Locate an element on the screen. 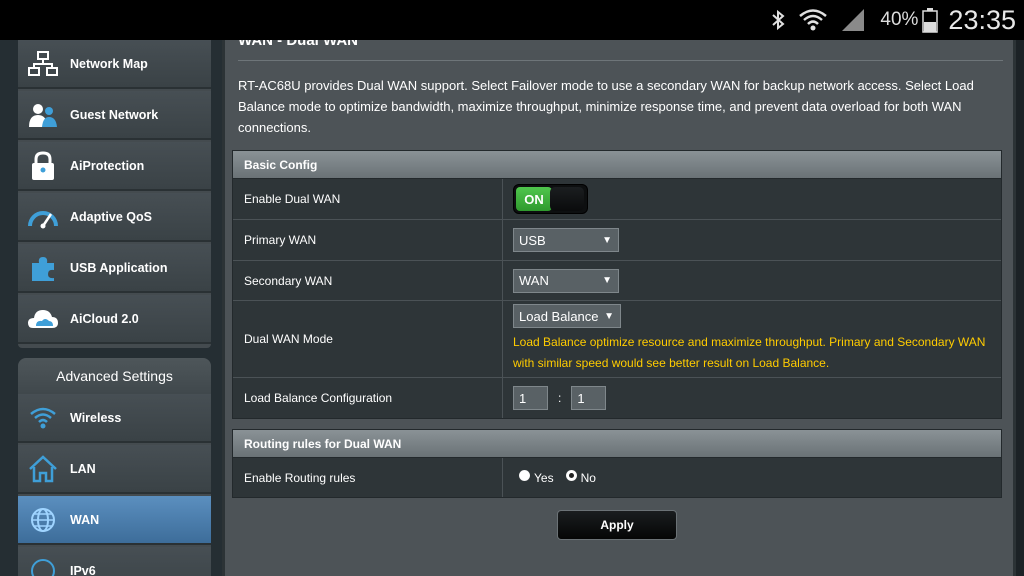 The image size is (1024, 576). sidebar-item-label: AiProtection is located at coordinates (107, 165).